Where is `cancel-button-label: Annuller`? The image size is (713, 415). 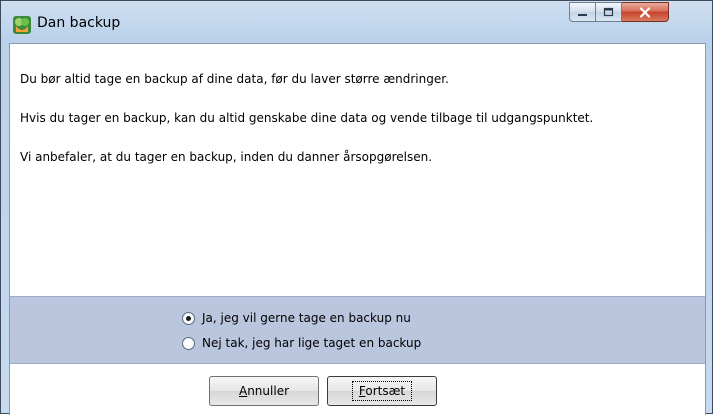
cancel-button-label: Annuller is located at coordinates (264, 391).